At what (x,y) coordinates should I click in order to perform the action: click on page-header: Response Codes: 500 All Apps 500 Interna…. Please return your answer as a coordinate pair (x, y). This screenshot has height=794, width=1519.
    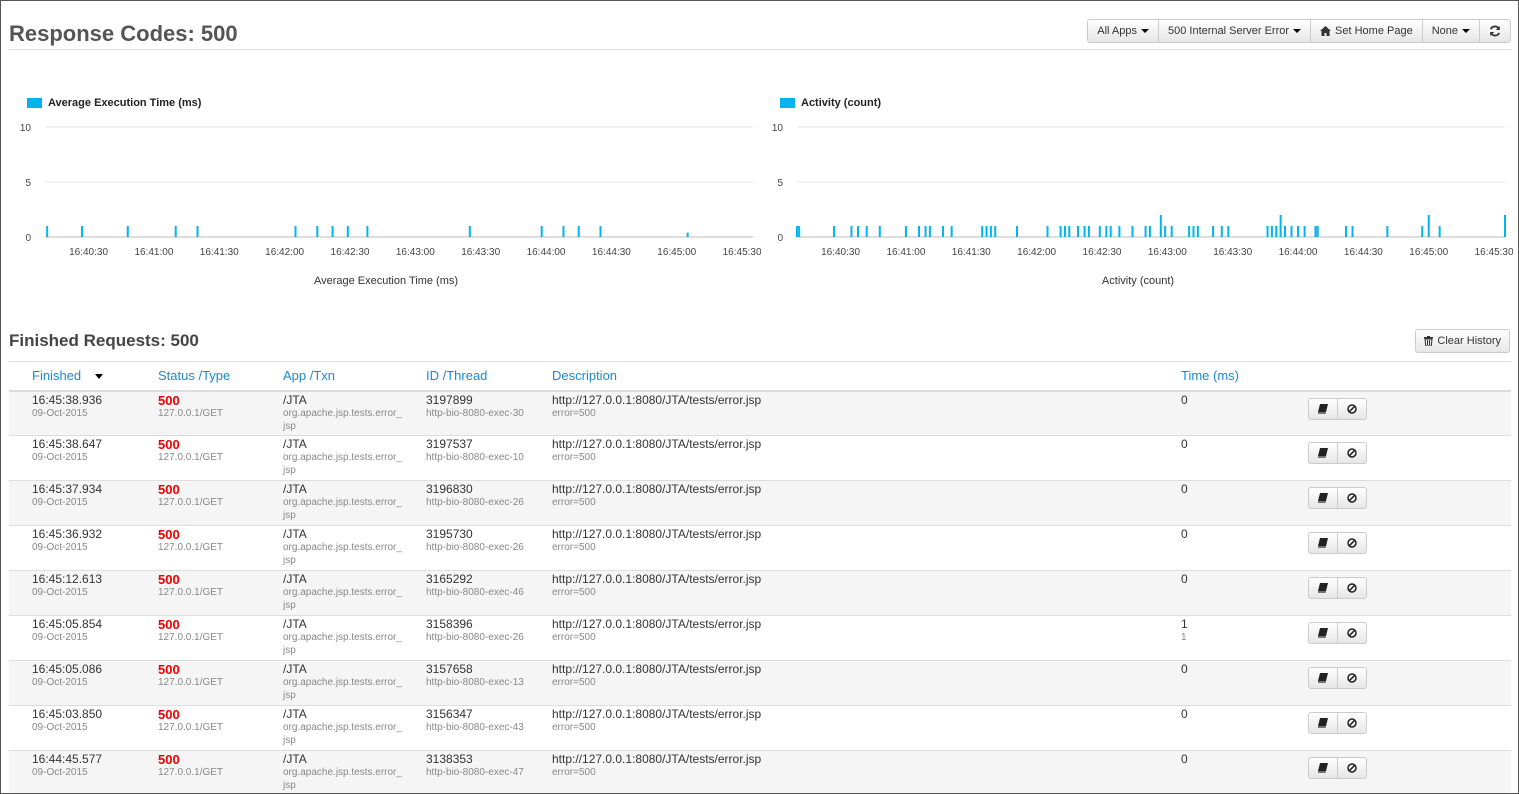
    Looking at the image, I should click on (760, 32).